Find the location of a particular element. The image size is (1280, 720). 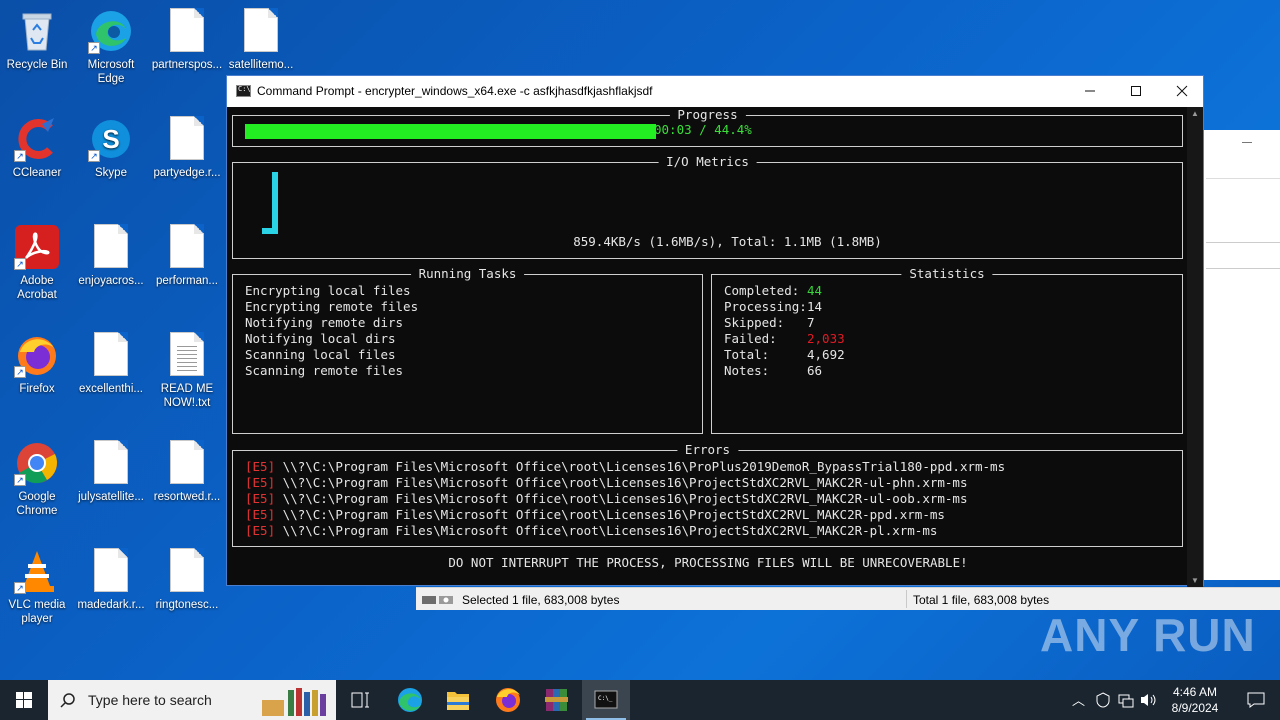

security-icon is located at coordinates (1103, 700).